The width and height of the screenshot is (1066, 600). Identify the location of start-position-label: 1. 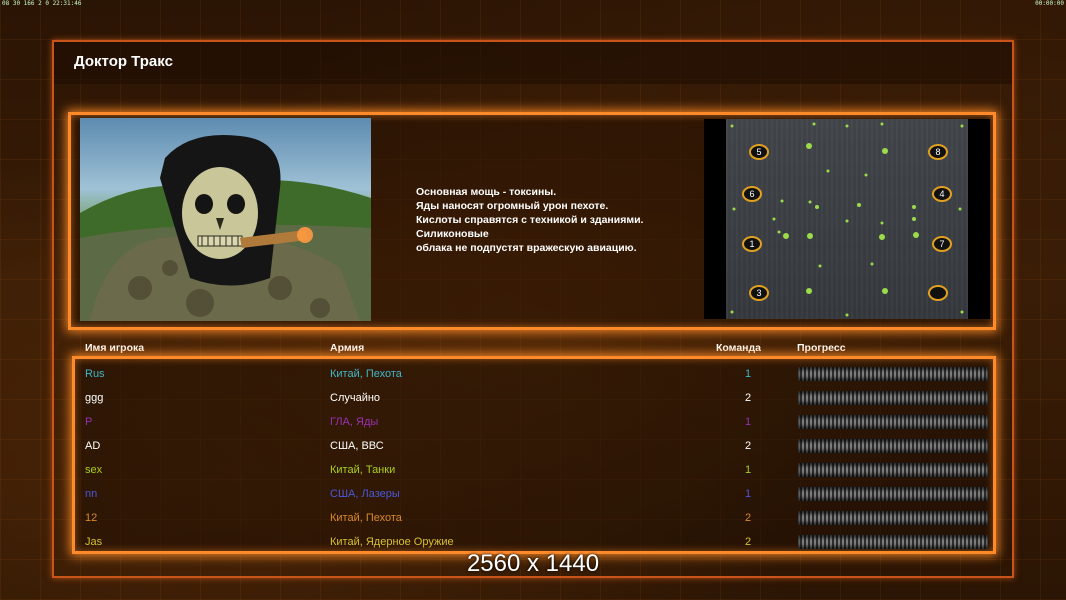
(751, 244).